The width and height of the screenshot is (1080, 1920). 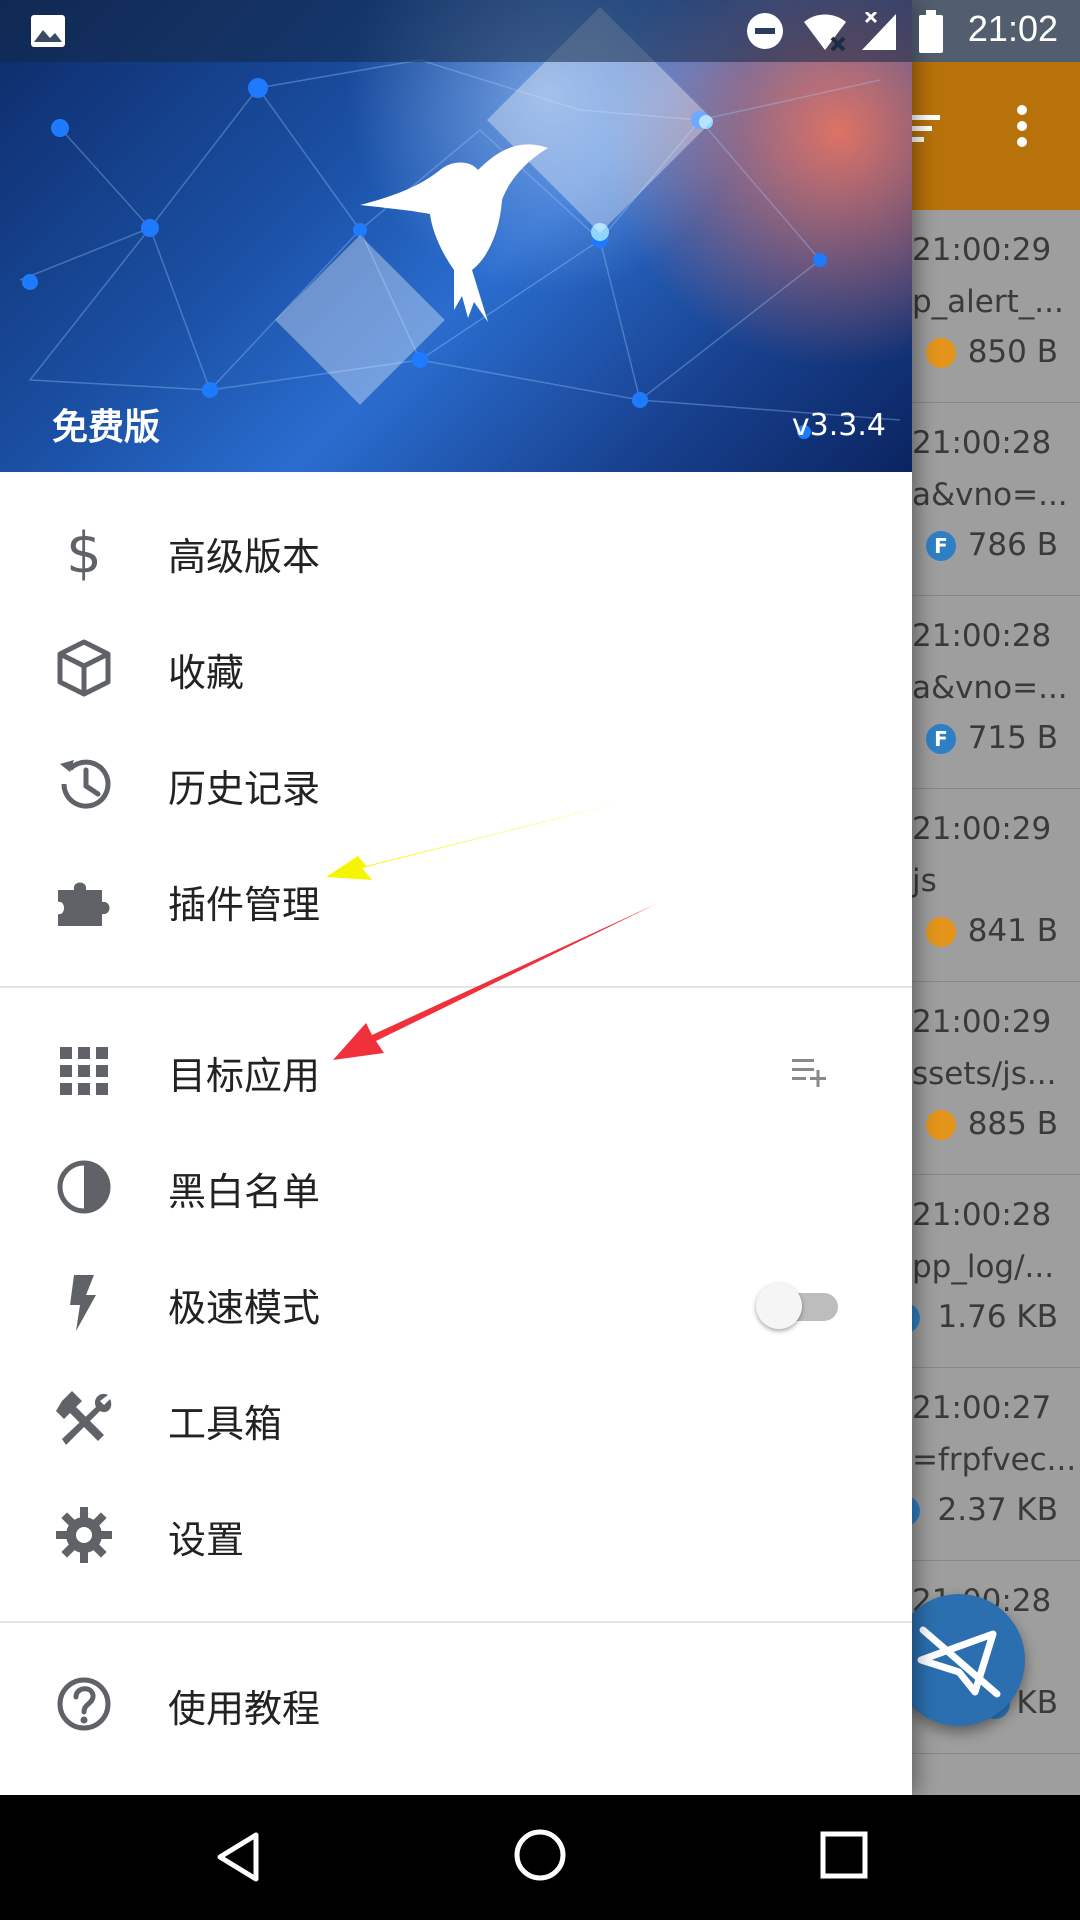 What do you see at coordinates (84, 1418) in the screenshot?
I see `tools-icon` at bounding box center [84, 1418].